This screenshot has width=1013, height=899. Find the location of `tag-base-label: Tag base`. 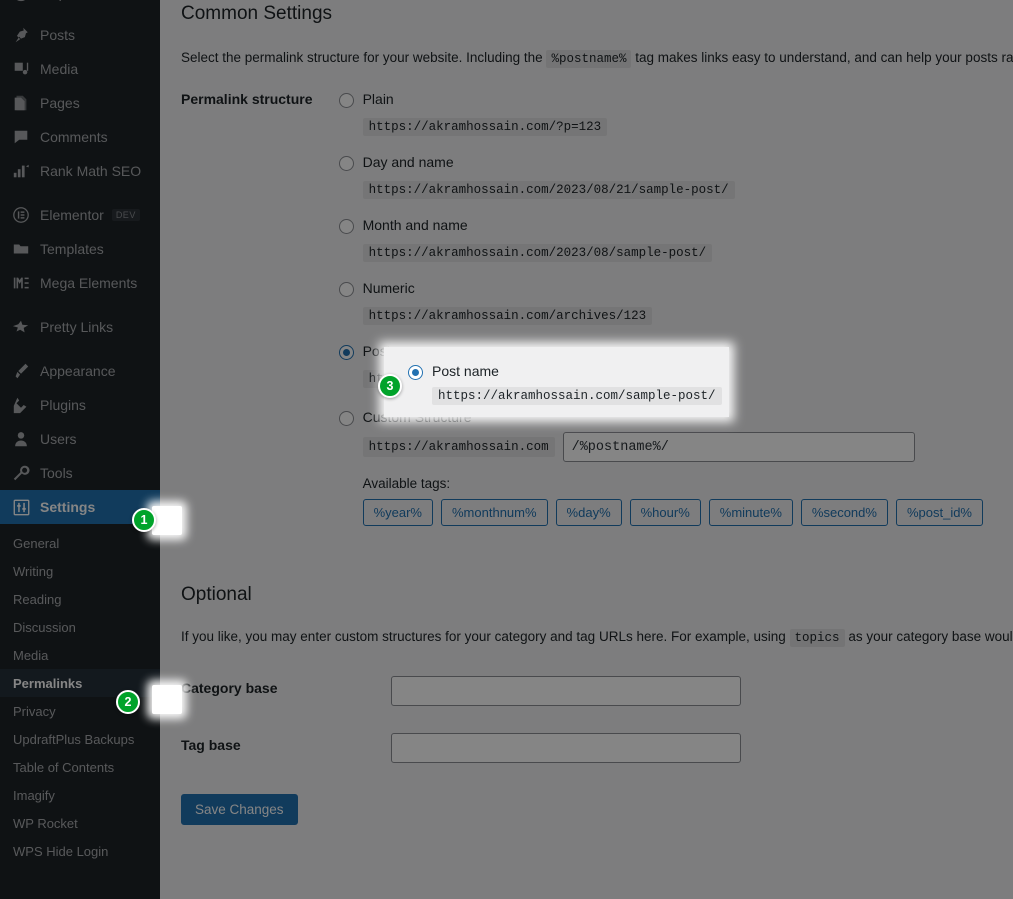

tag-base-label: Tag base is located at coordinates (211, 745).